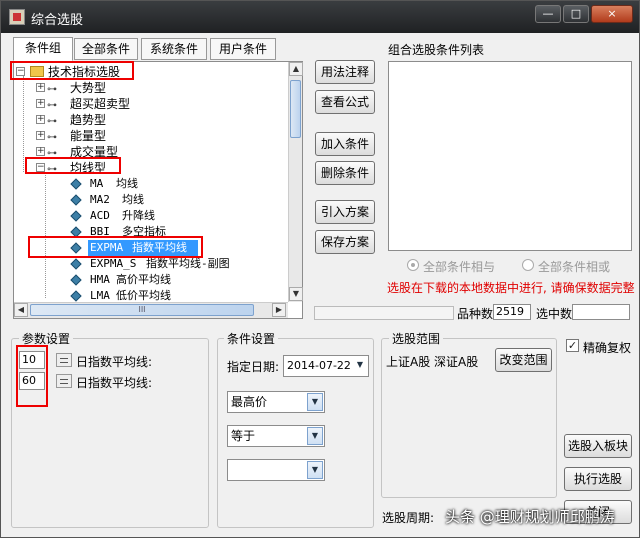 This screenshot has height=538, width=640. I want to click on operator-value: 等于, so click(243, 436).